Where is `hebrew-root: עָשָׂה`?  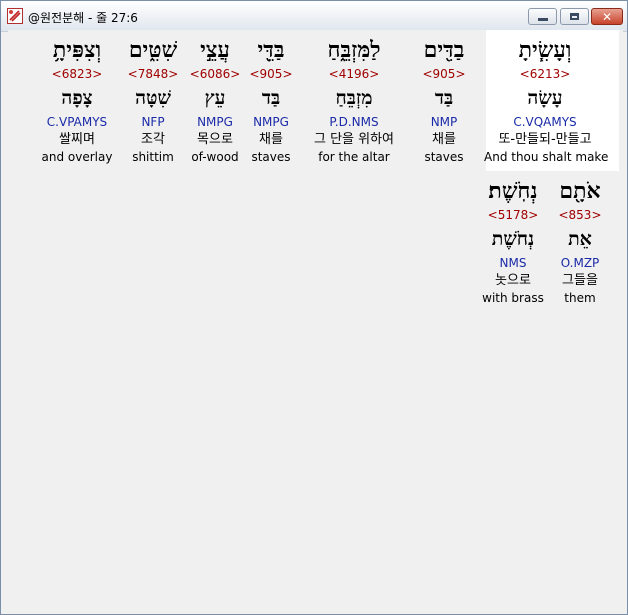
hebrew-root: עָשָׂה is located at coordinates (545, 98).